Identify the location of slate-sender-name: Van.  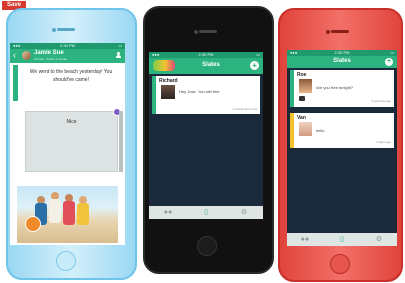
(301, 118).